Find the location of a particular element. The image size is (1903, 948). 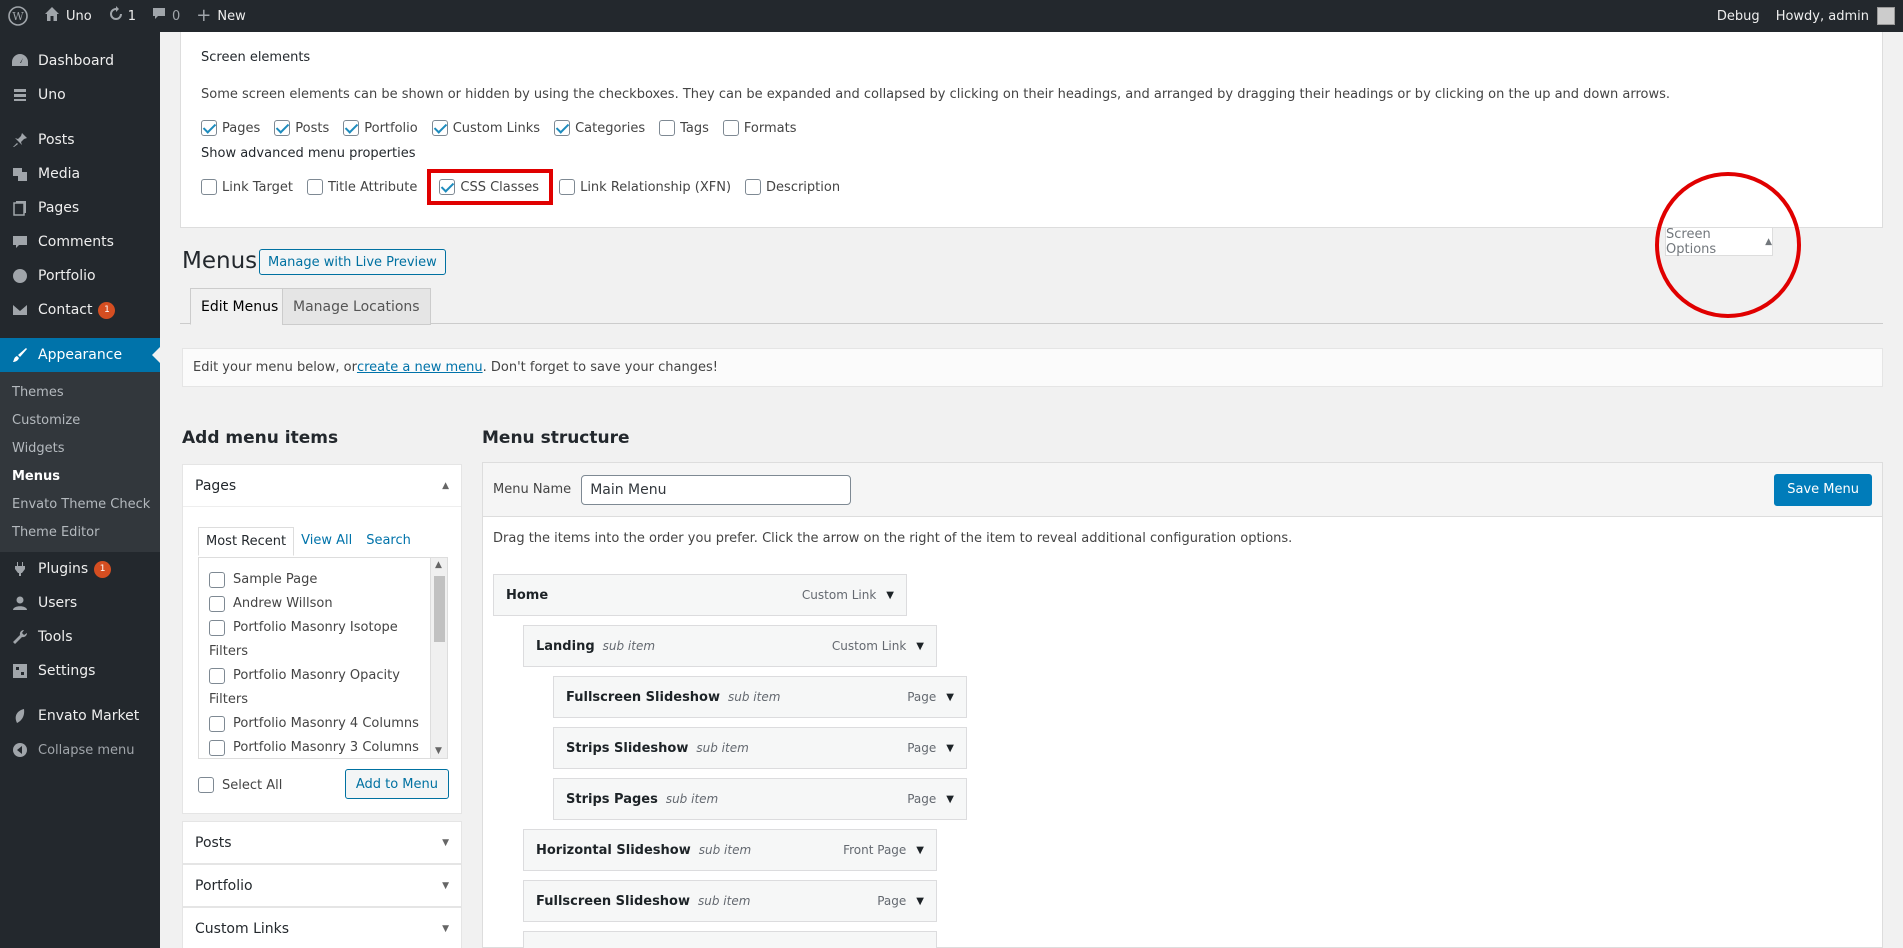

tab-most-recent: Most Recent is located at coordinates (246, 541).